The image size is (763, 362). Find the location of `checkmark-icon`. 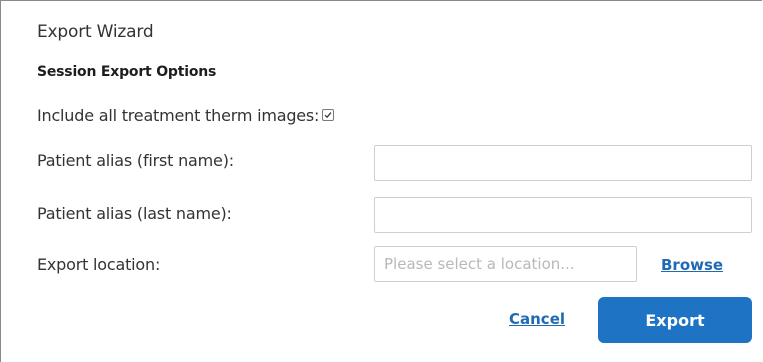

checkmark-icon is located at coordinates (328, 115).